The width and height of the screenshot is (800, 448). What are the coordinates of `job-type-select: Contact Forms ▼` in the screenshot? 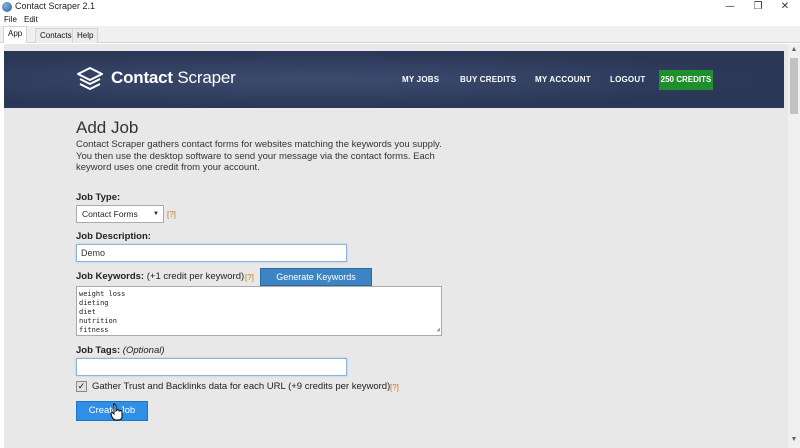 It's located at (120, 214).